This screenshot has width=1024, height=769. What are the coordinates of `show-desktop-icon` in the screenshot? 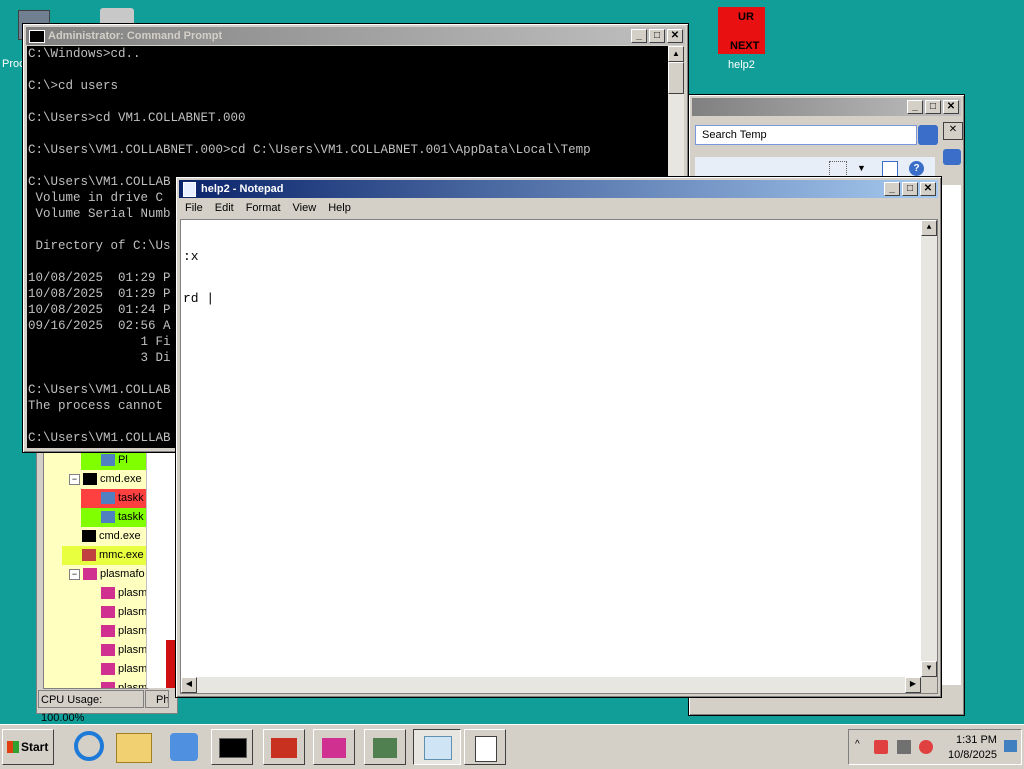 It's located at (1010, 746).